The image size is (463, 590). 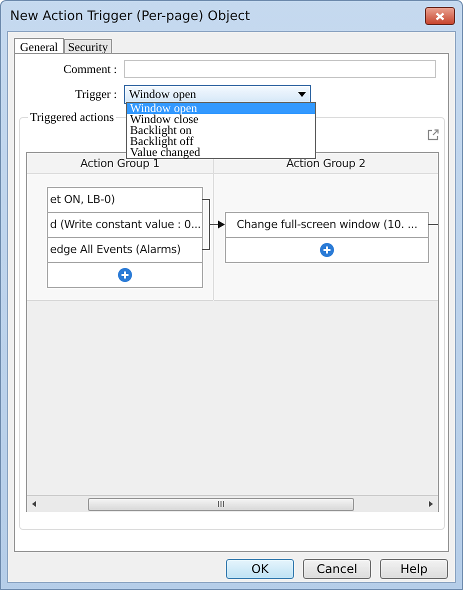 I want to click on connector-arrow, so click(x=213, y=224).